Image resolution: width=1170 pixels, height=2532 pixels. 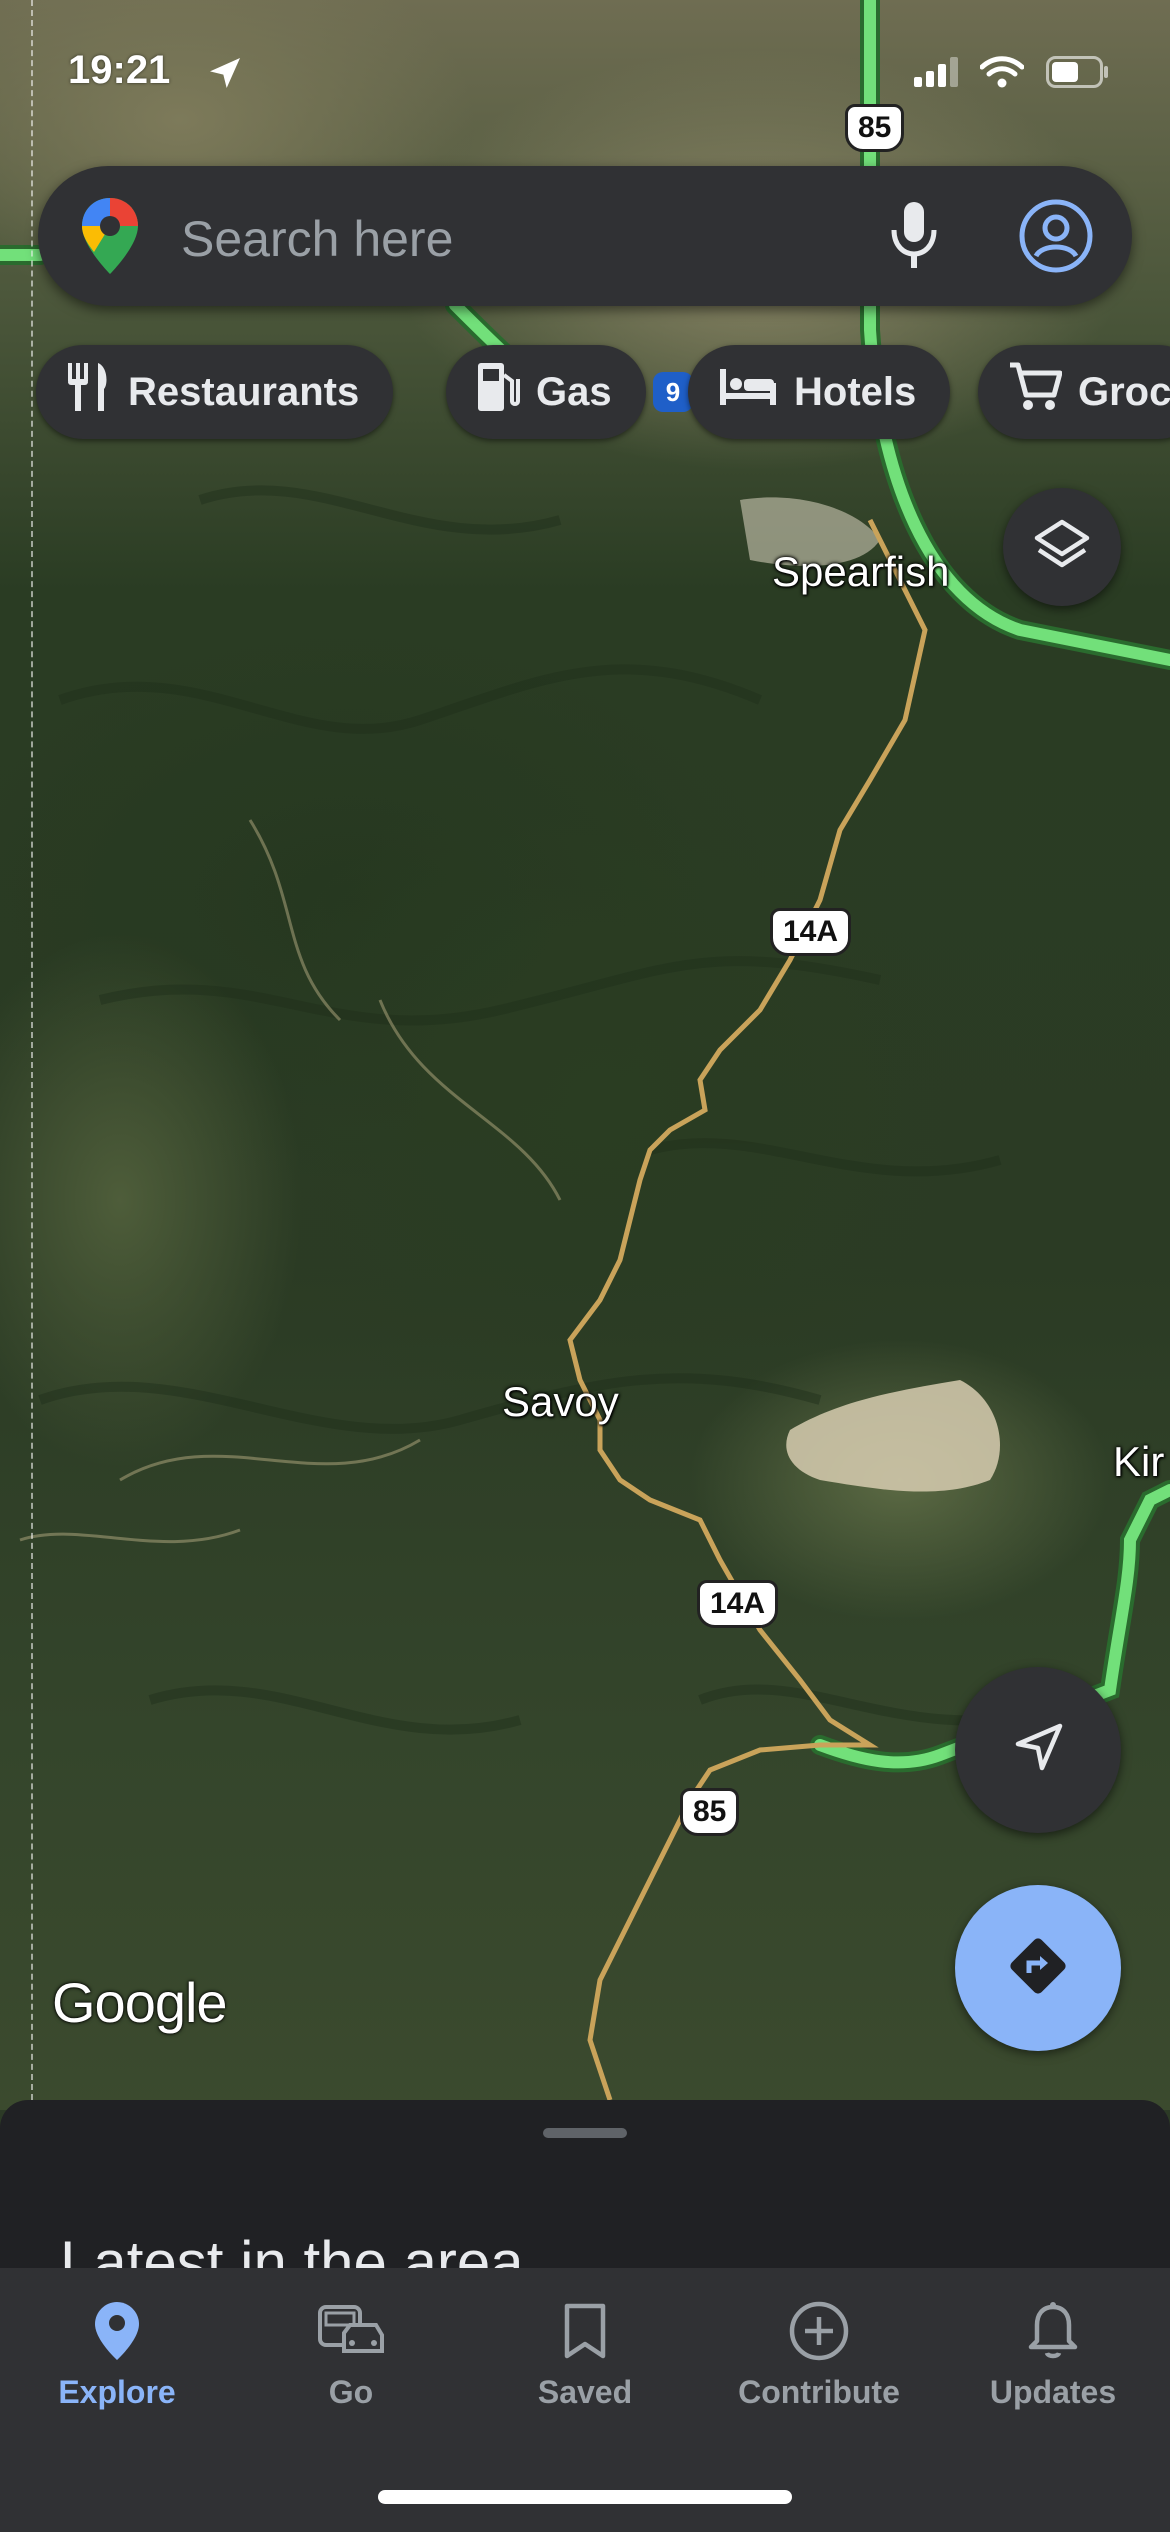 I want to click on layers-button, so click(x=1062, y=547).